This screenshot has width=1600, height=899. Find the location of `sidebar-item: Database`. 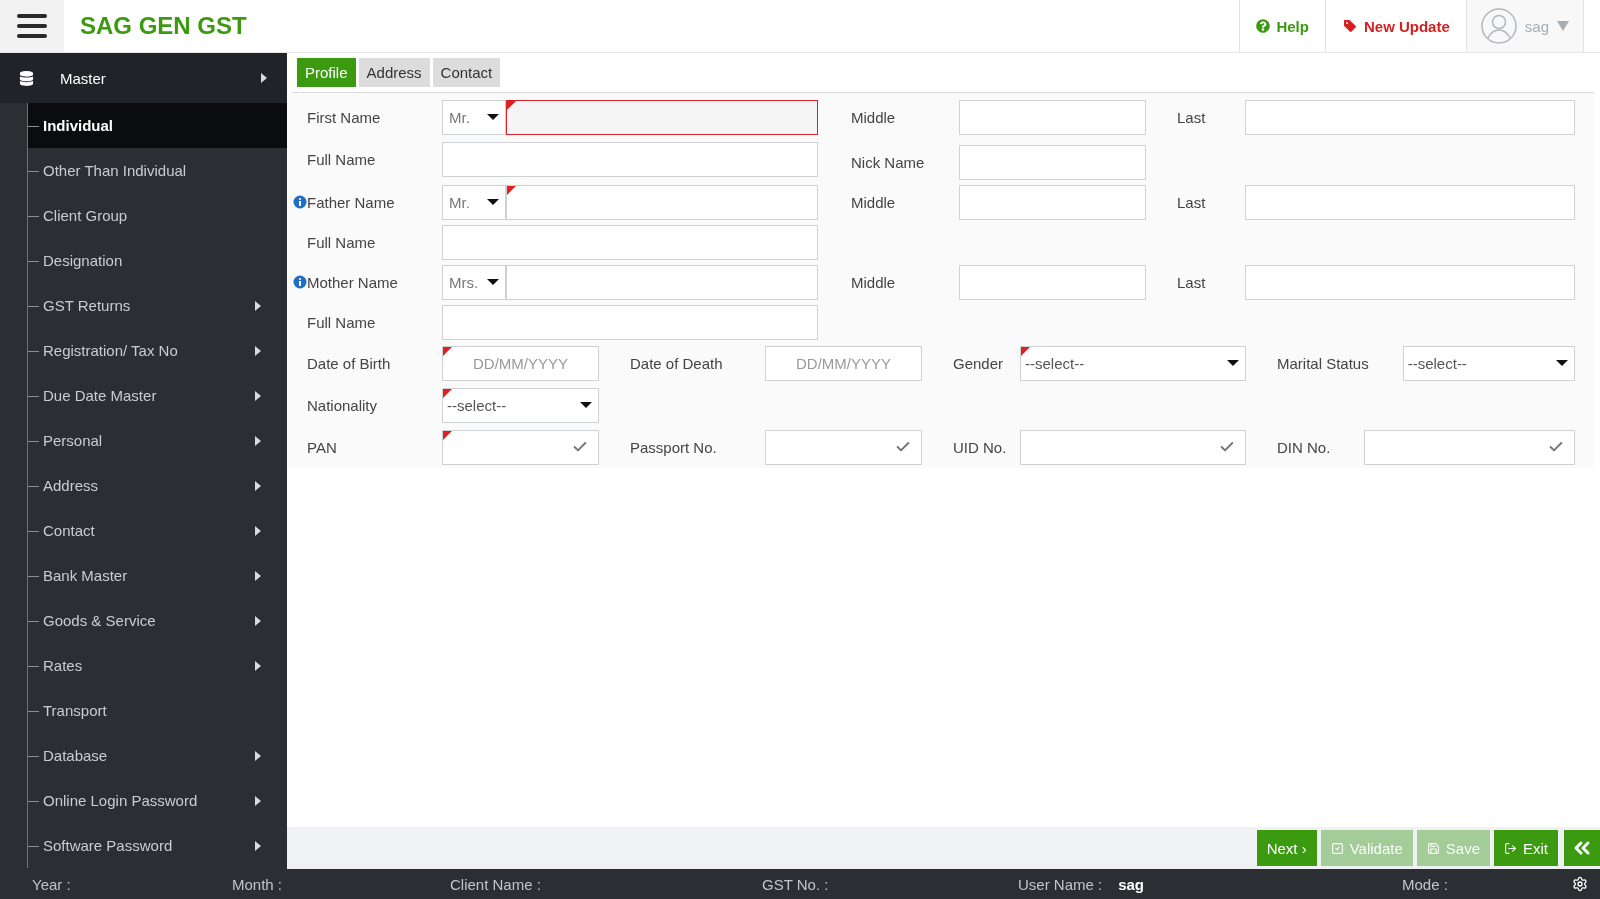

sidebar-item: Database is located at coordinates (157, 755).